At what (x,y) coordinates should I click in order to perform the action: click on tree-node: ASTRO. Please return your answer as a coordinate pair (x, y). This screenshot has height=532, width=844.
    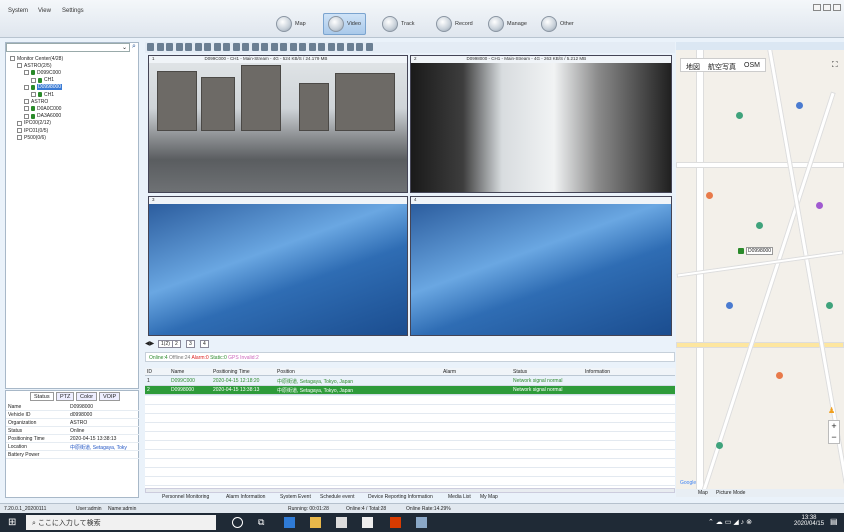
    Looking at the image, I should click on (36, 101).